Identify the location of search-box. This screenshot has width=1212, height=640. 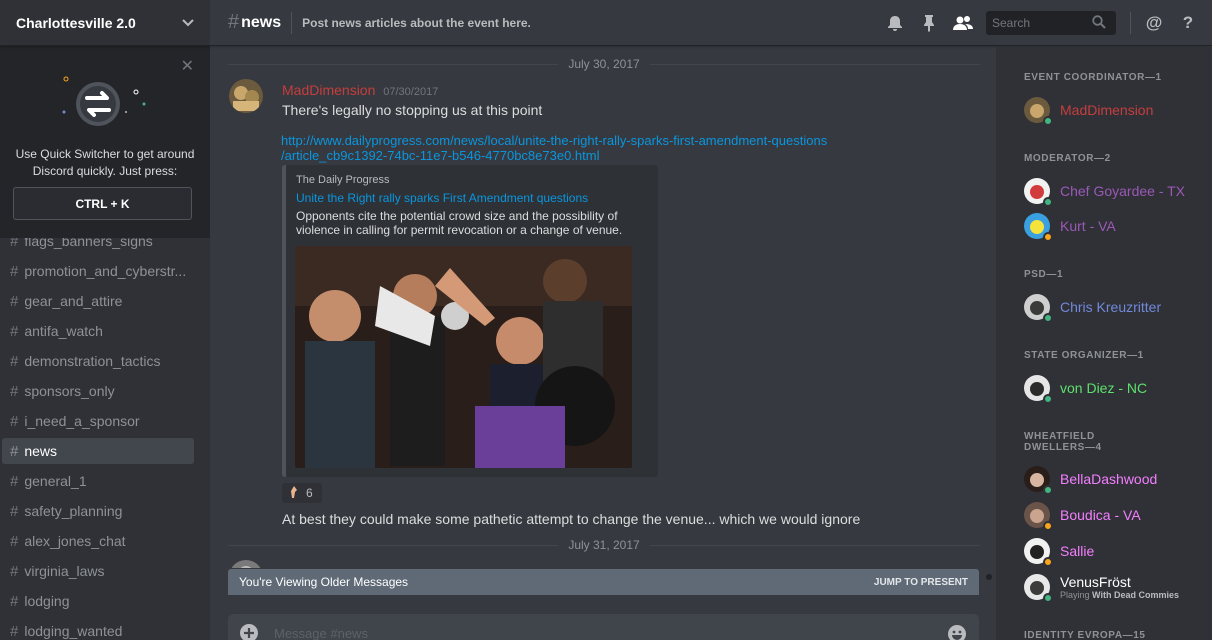
(1051, 23).